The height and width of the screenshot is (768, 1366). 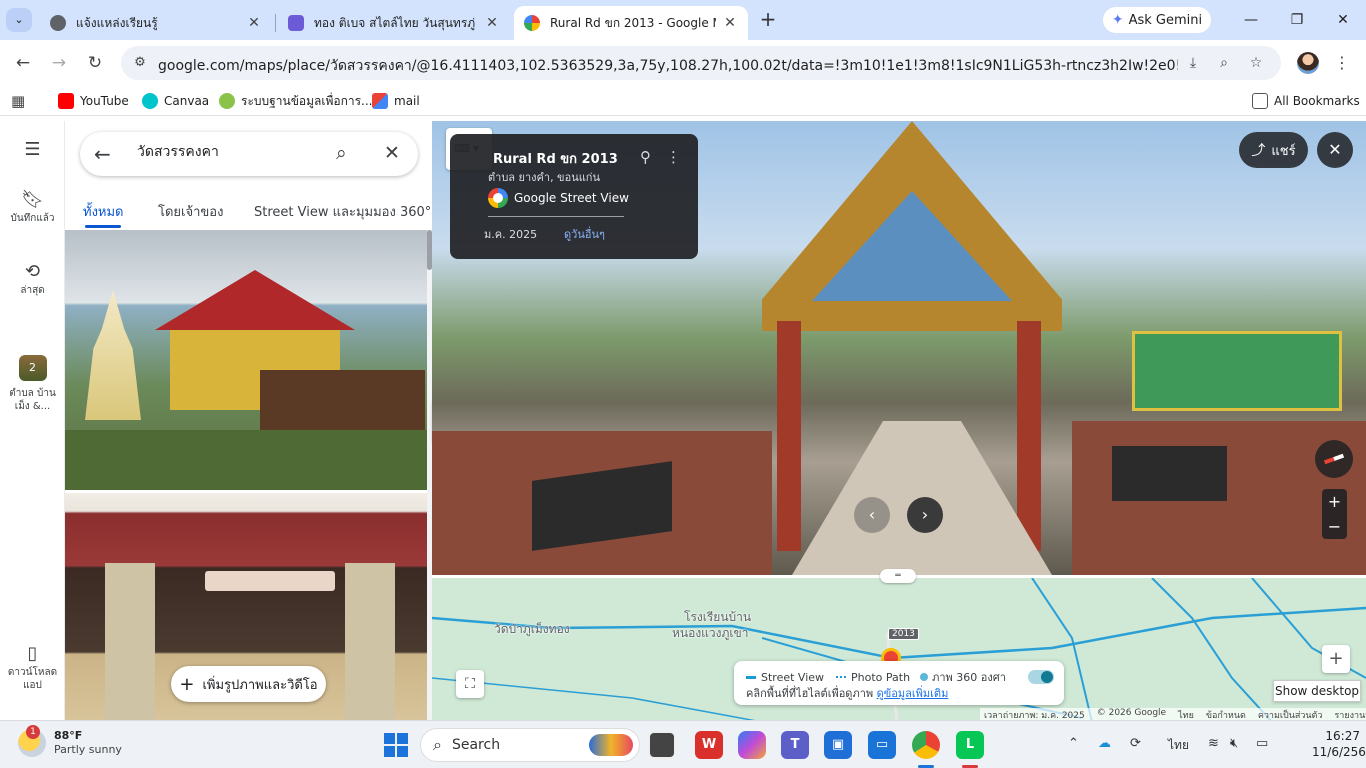 I want to click on tab-street-view-360: Street View และมุมมอง 360°, so click(x=342, y=211).